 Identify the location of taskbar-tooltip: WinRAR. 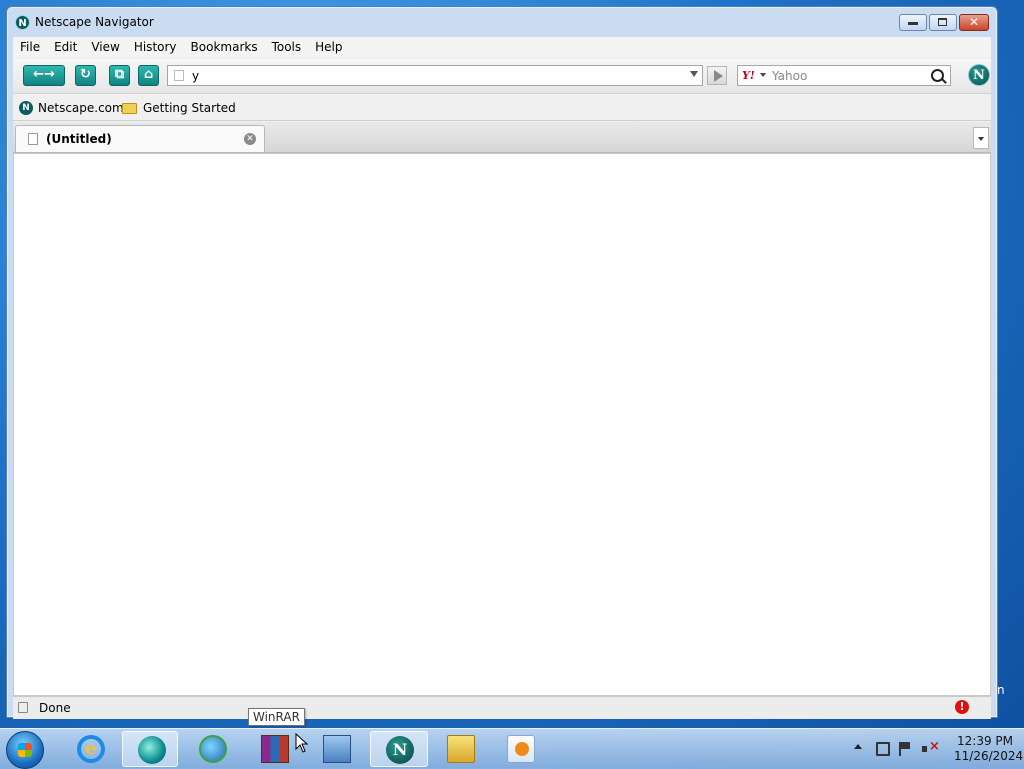
(276, 717).